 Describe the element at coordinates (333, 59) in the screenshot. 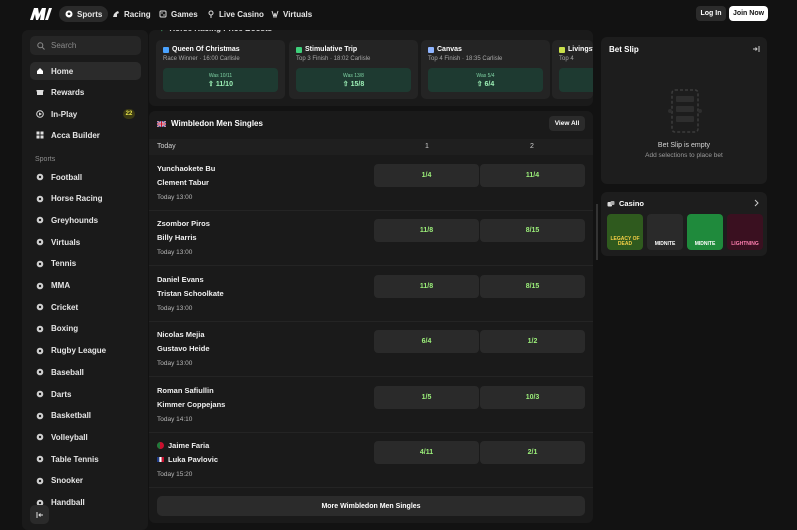

I see `boost-card-subtitle: Top 3 Finish · 18:02 Carlisle` at that location.